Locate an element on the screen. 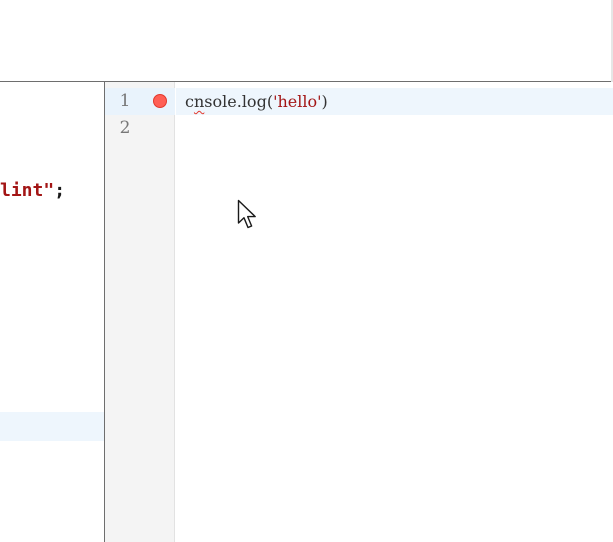 This screenshot has height=542, width=613. code-token: sole is located at coordinates (220, 101).